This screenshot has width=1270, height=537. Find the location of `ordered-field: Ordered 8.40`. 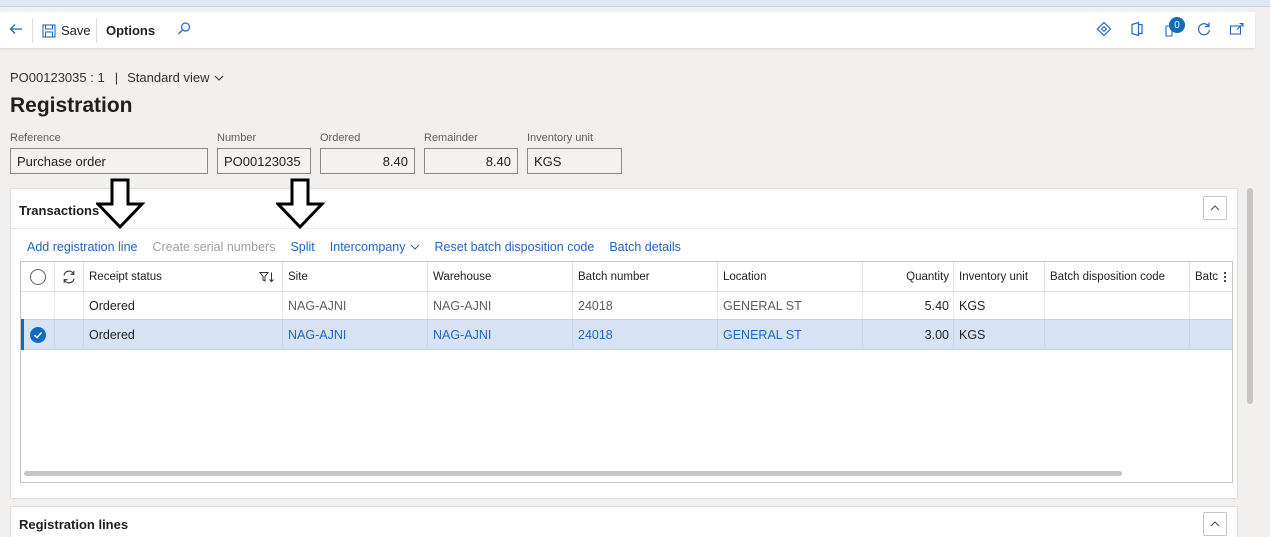

ordered-field: Ordered 8.40 is located at coordinates (367, 153).